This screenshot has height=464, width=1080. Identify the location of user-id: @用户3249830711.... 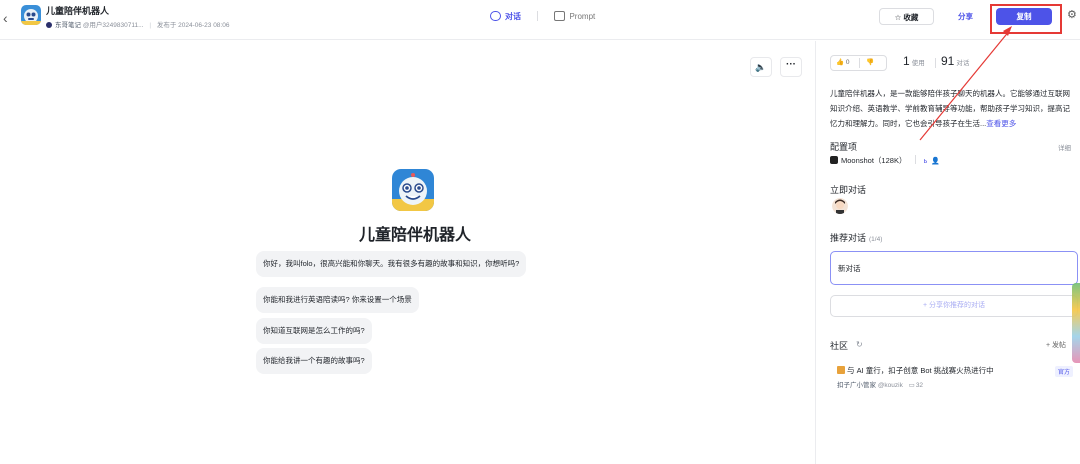
(113, 25).